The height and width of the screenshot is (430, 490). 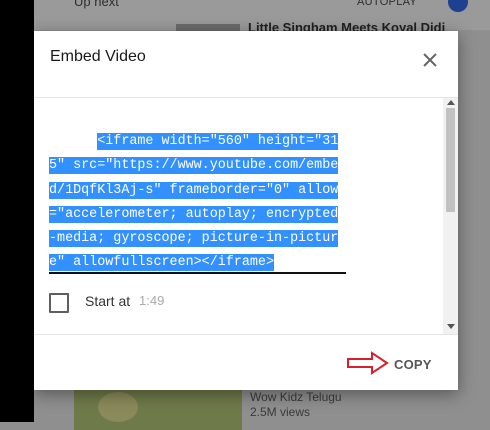 I want to click on scroll-down-icon, so click(x=451, y=326).